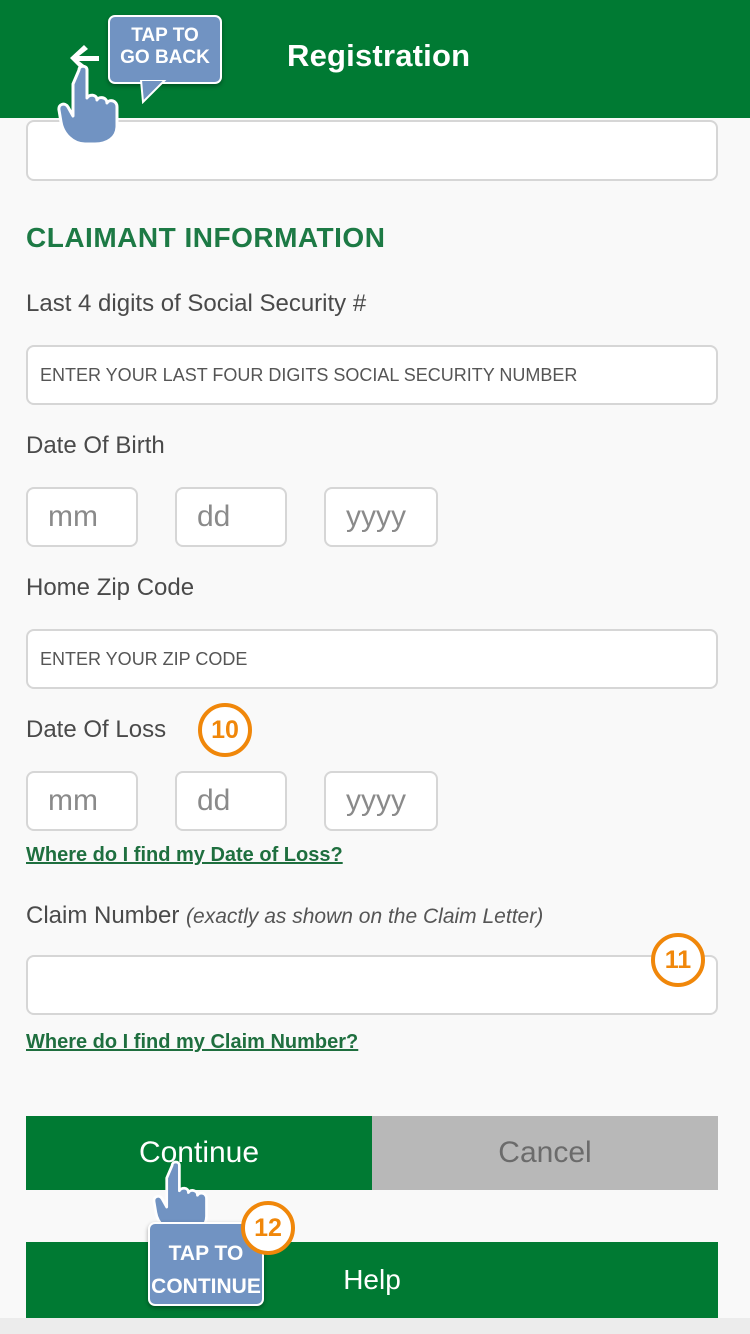 This screenshot has height=1334, width=750. I want to click on dol-year-input, so click(381, 801).